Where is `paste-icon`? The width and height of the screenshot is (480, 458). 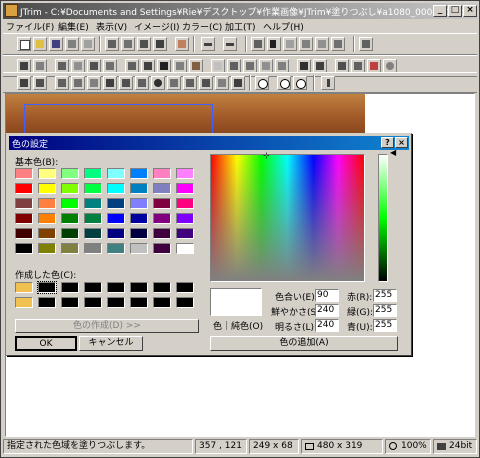
paste-icon is located at coordinates (128, 44).